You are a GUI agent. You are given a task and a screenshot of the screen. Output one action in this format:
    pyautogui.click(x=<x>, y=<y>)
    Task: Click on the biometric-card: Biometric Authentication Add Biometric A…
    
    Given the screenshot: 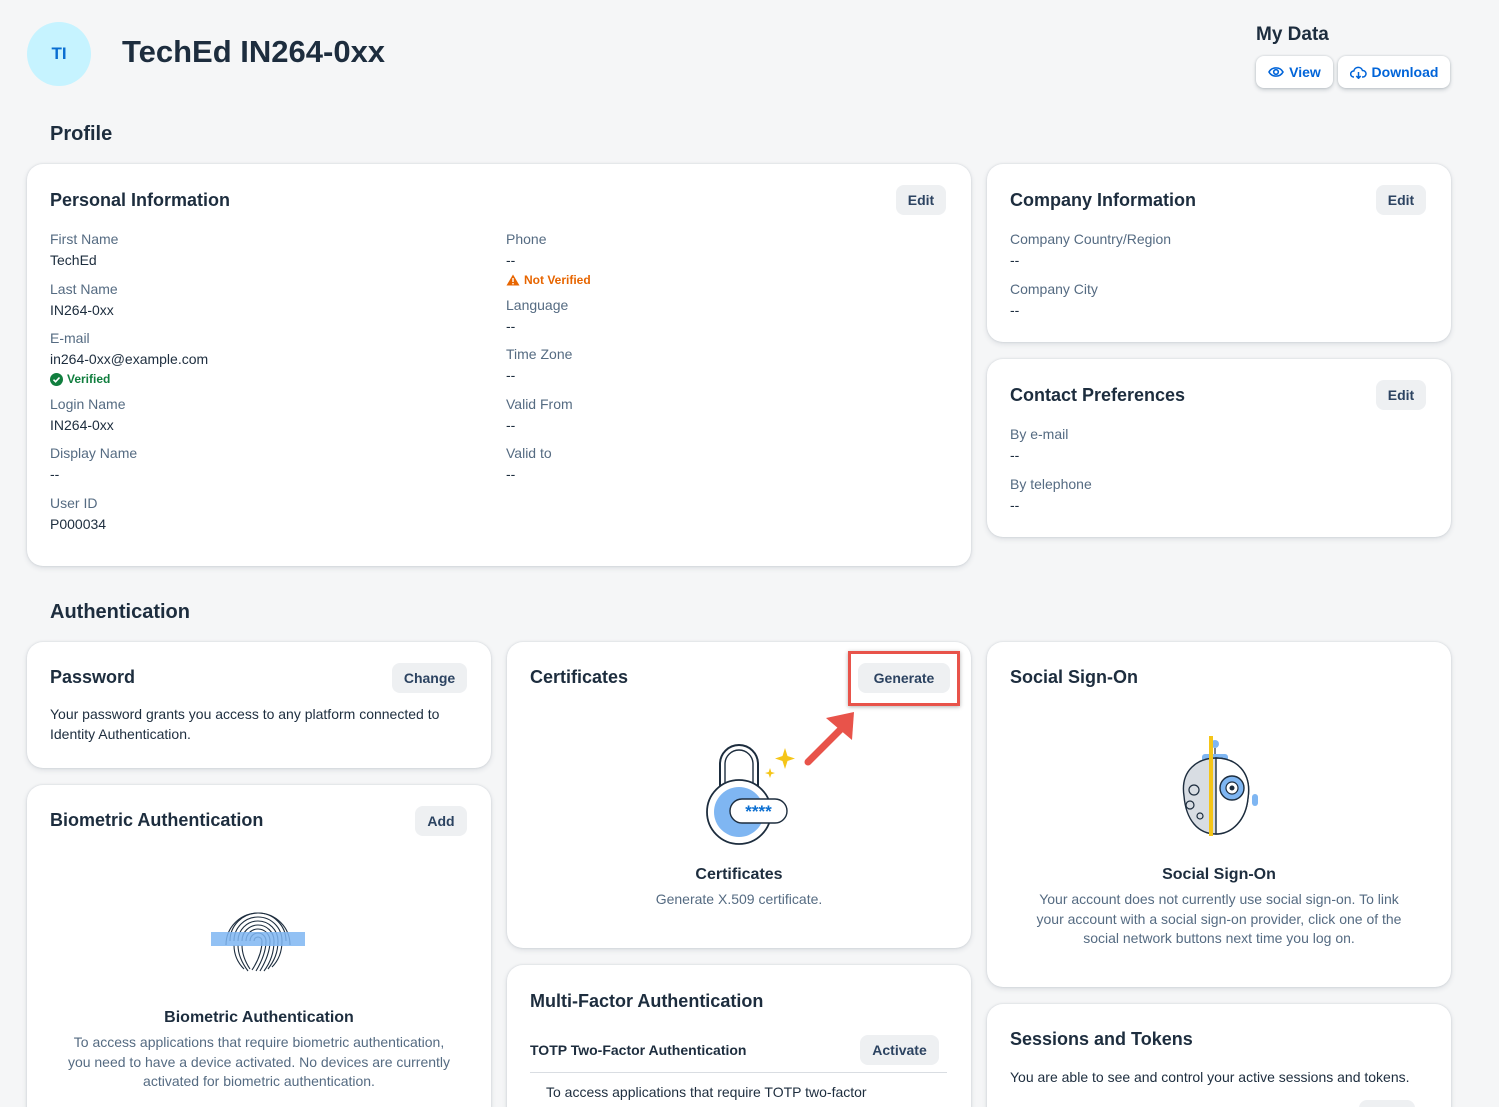 What is the action you would take?
    pyautogui.click(x=259, y=946)
    